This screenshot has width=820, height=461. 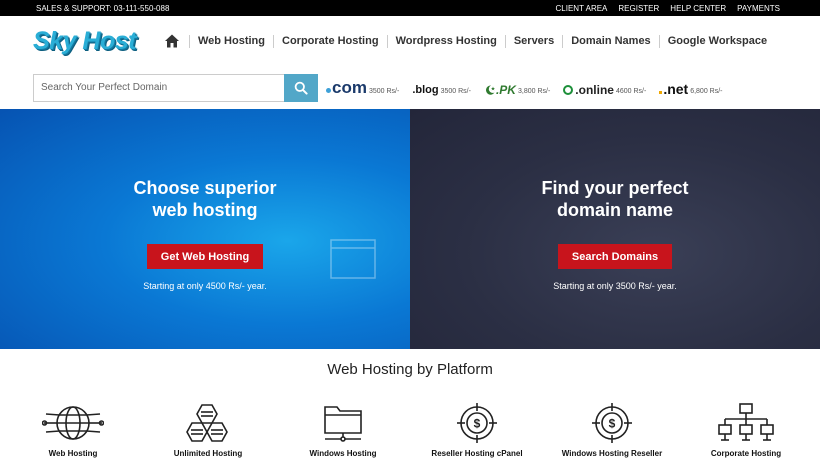 What do you see at coordinates (568, 90) in the screenshot?
I see `online-ring-icon` at bounding box center [568, 90].